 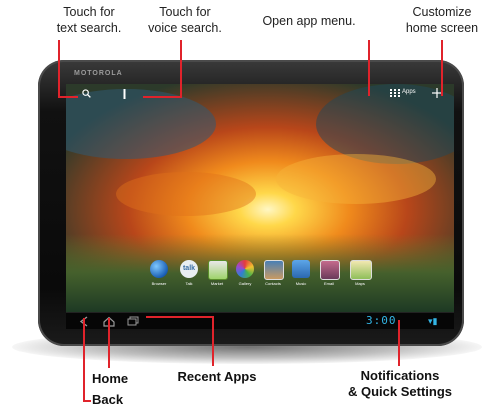 What do you see at coordinates (159, 269) in the screenshot?
I see `browser-icon` at bounding box center [159, 269].